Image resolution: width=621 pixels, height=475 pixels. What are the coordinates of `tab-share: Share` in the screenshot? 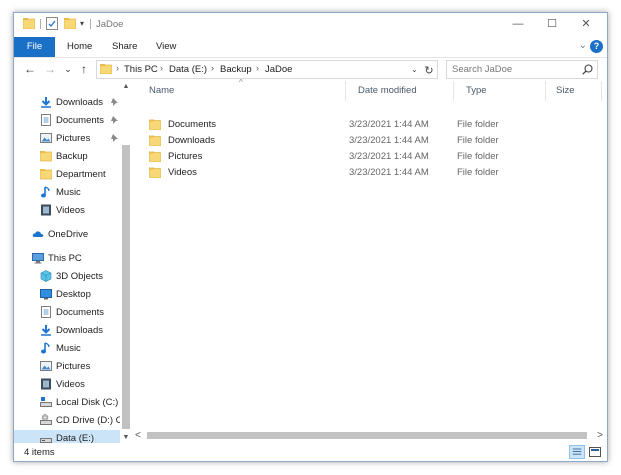 It's located at (124, 47).